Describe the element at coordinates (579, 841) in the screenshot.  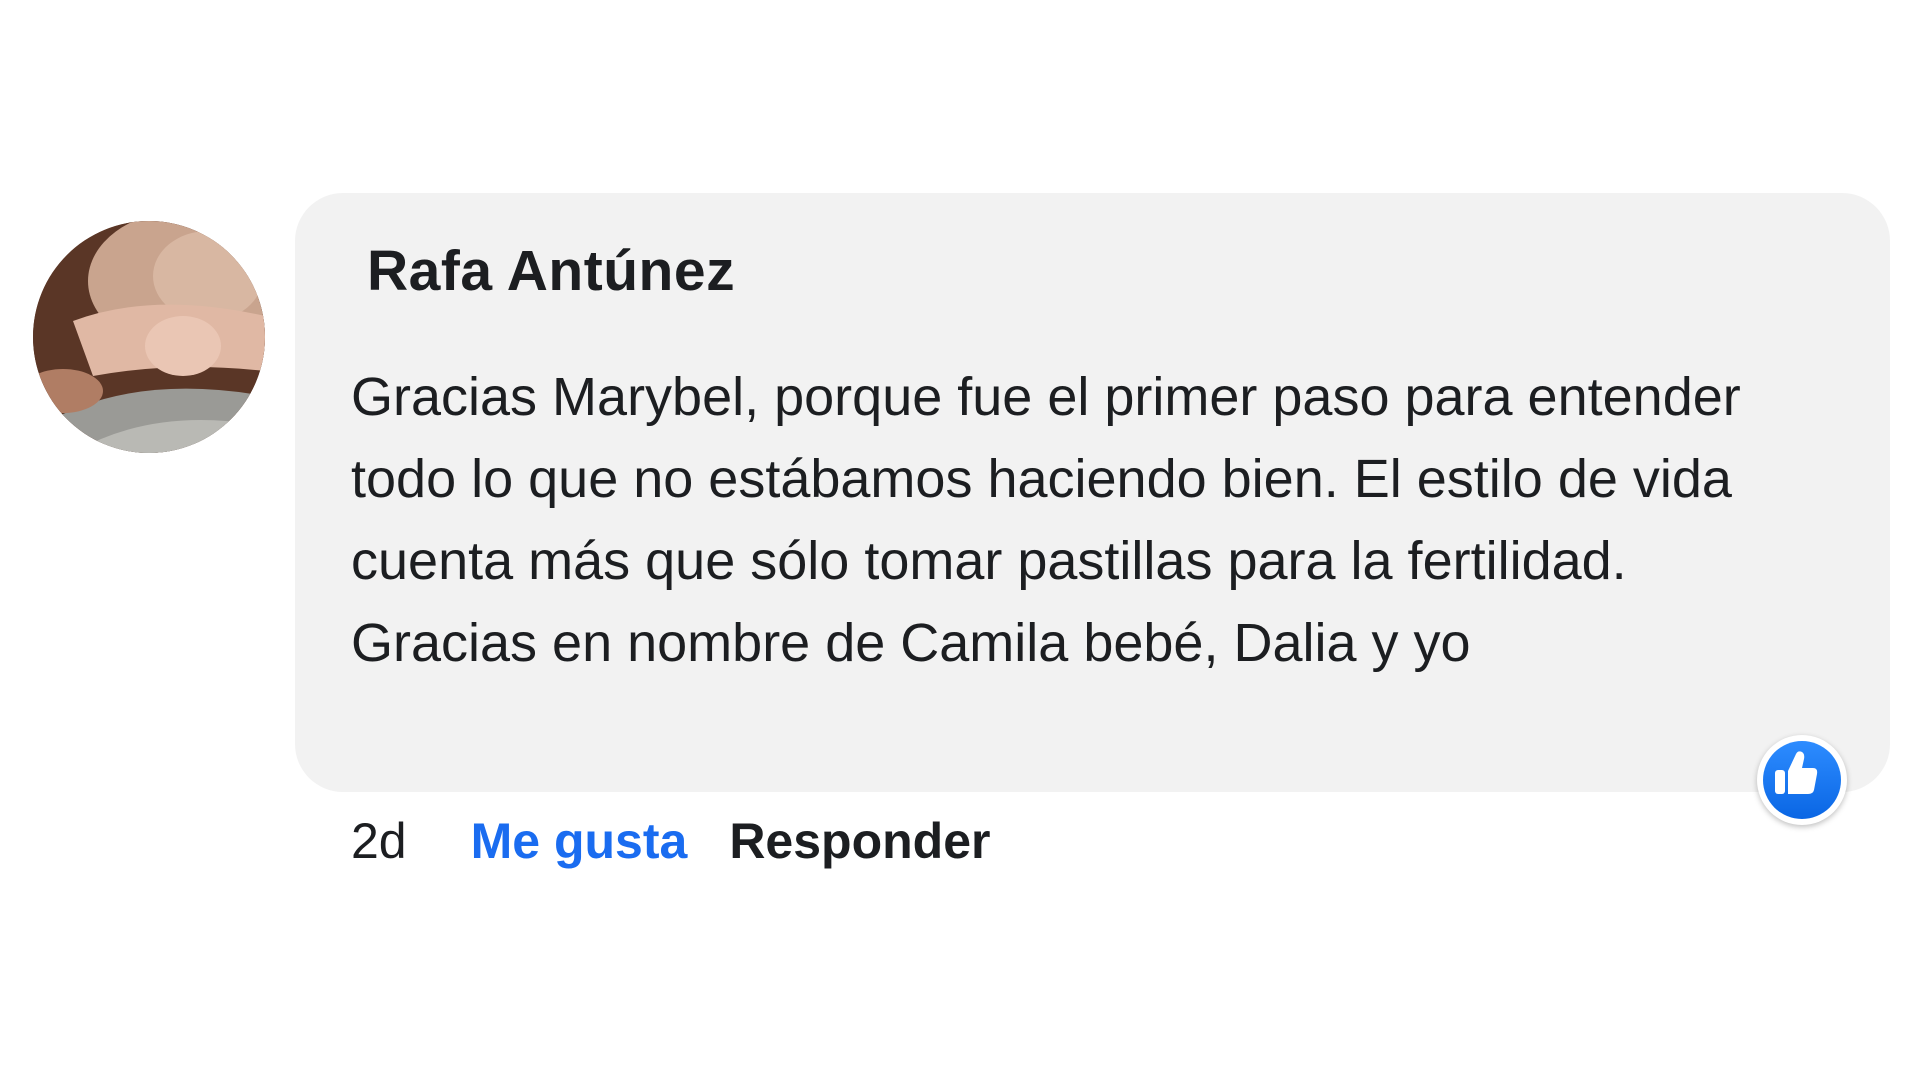
I see `like-button: Me gusta` at that location.